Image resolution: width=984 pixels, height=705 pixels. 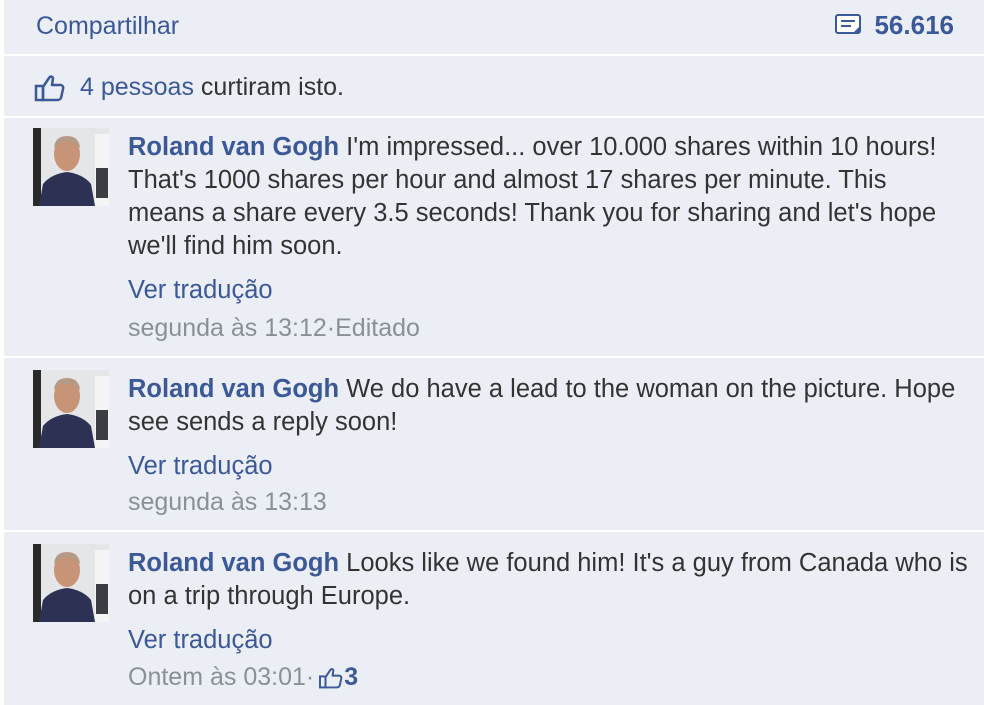 What do you see at coordinates (914, 25) in the screenshot?
I see `share-count-value: 56.616` at bounding box center [914, 25].